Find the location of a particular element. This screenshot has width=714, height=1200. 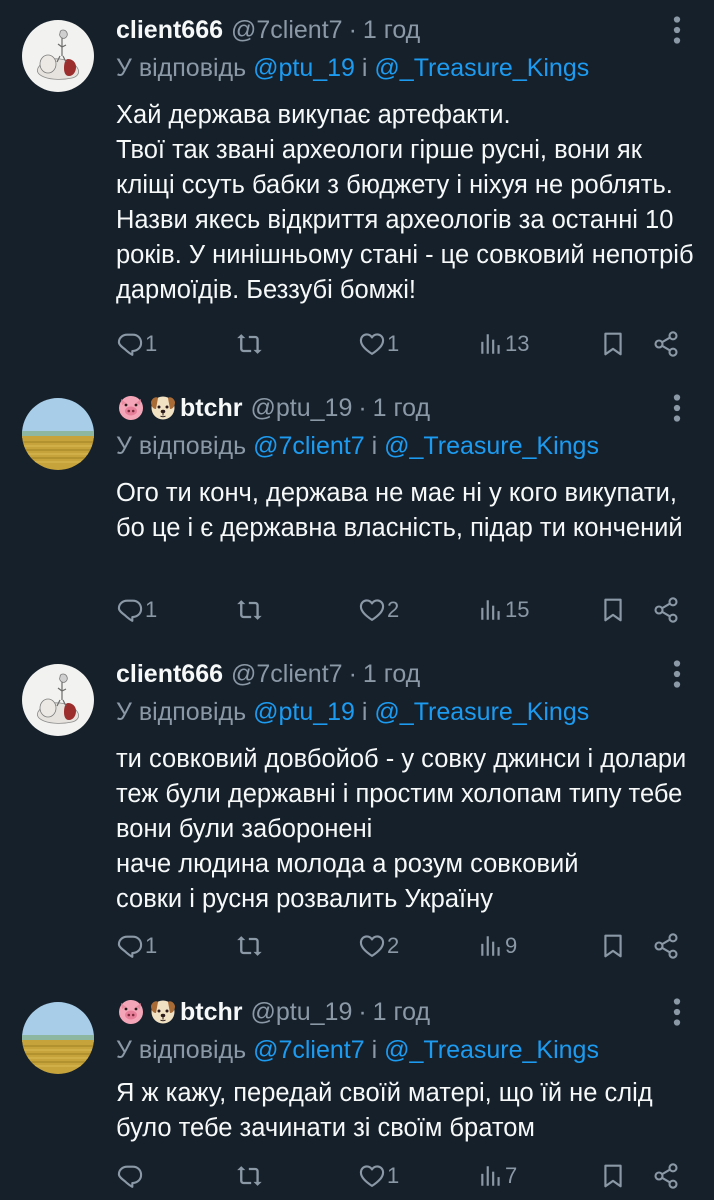

reply-conjunction: і is located at coordinates (364, 68).